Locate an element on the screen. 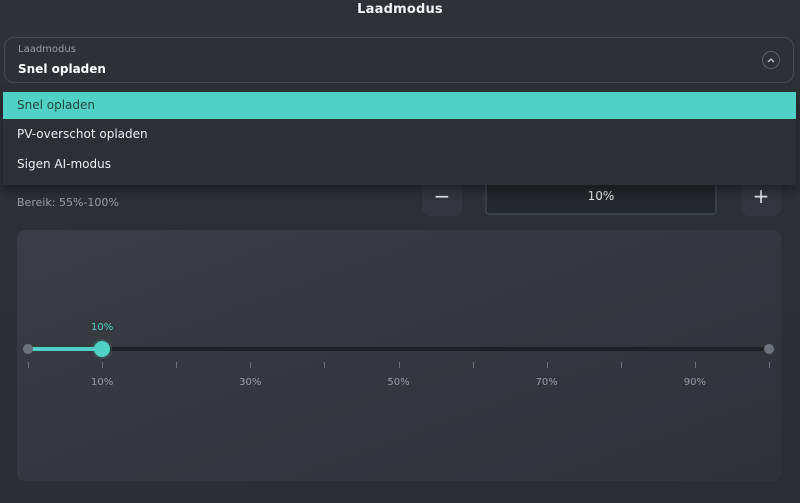 The image size is (800, 503). slider-value-label: 10% is located at coordinates (102, 327).